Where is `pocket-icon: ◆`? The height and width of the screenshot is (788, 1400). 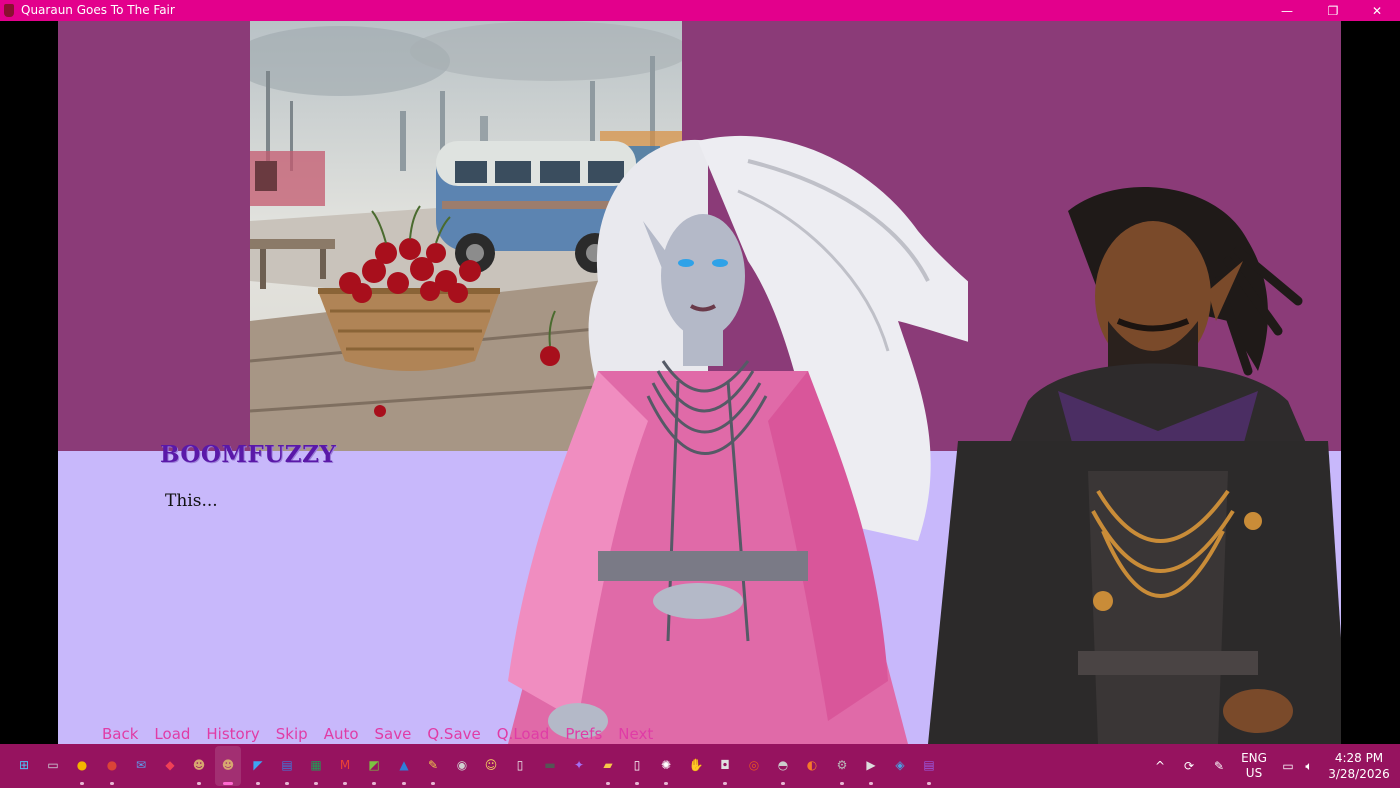
pocket-icon: ◆ is located at coordinates (170, 765).